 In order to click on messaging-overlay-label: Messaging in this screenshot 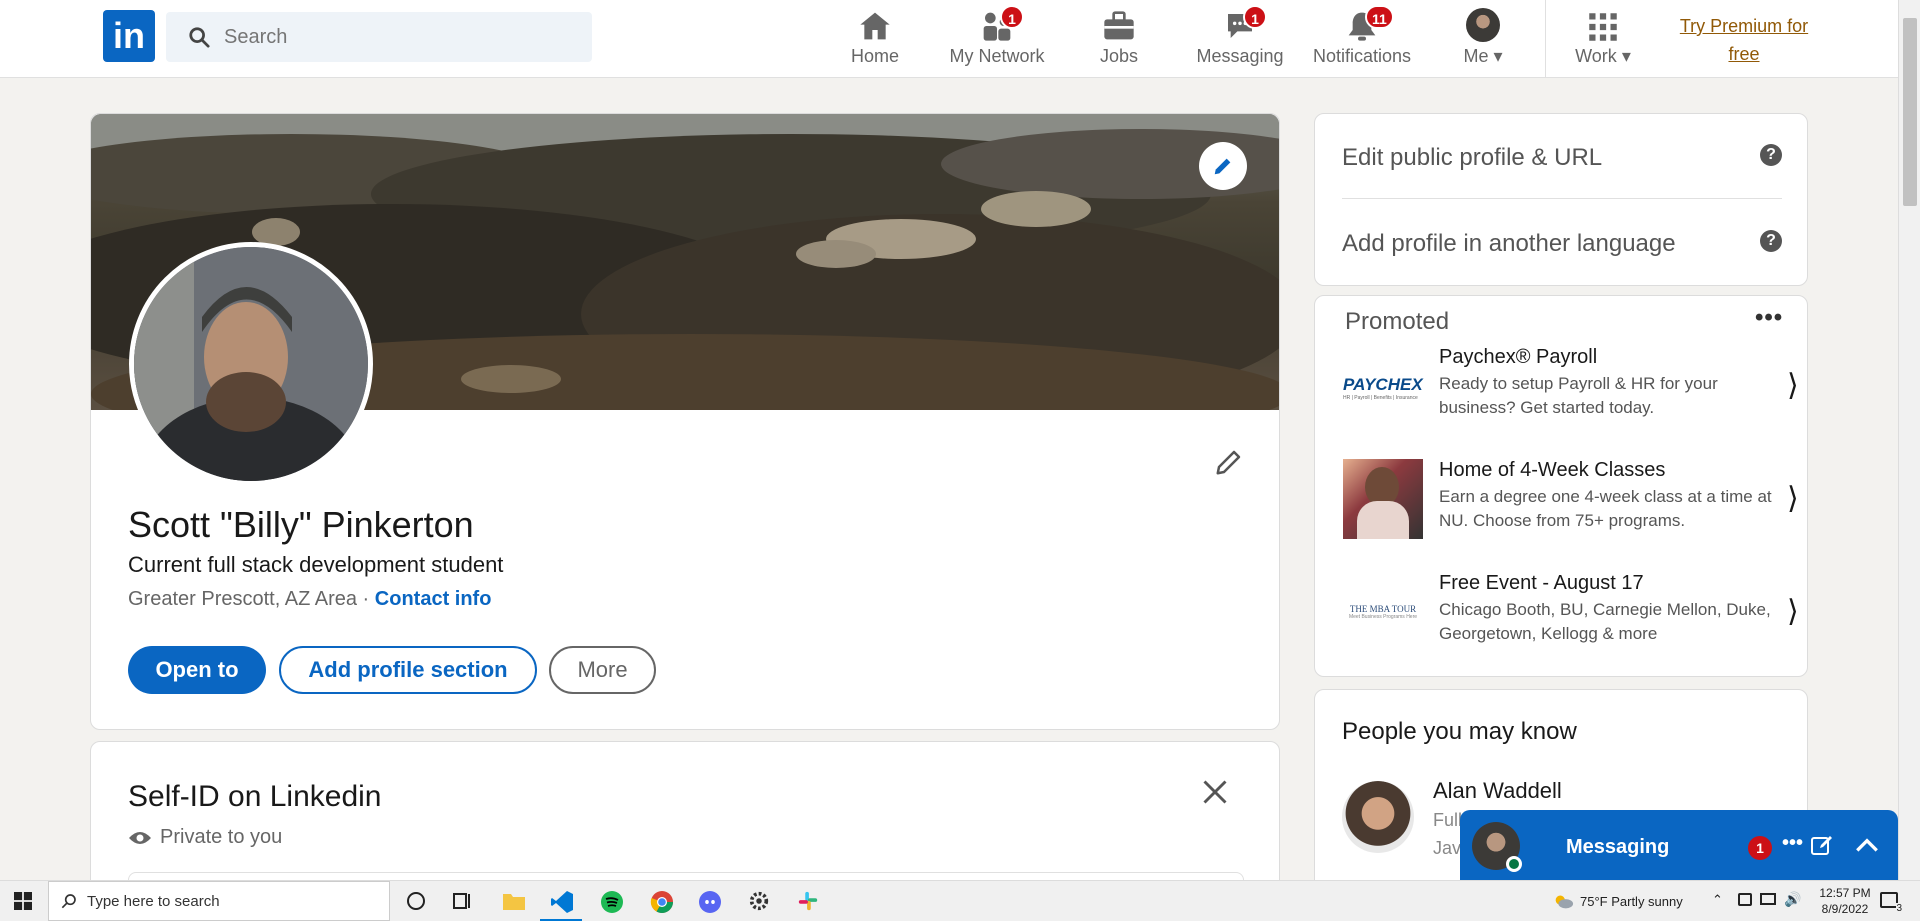, I will do `click(1618, 847)`.